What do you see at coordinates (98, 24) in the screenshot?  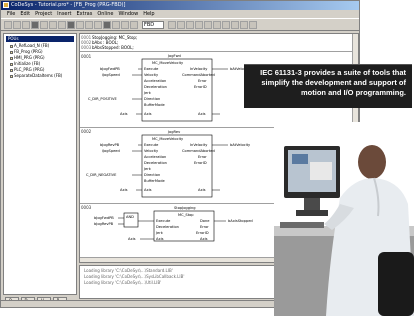 I see `run-icon` at bounding box center [98, 24].